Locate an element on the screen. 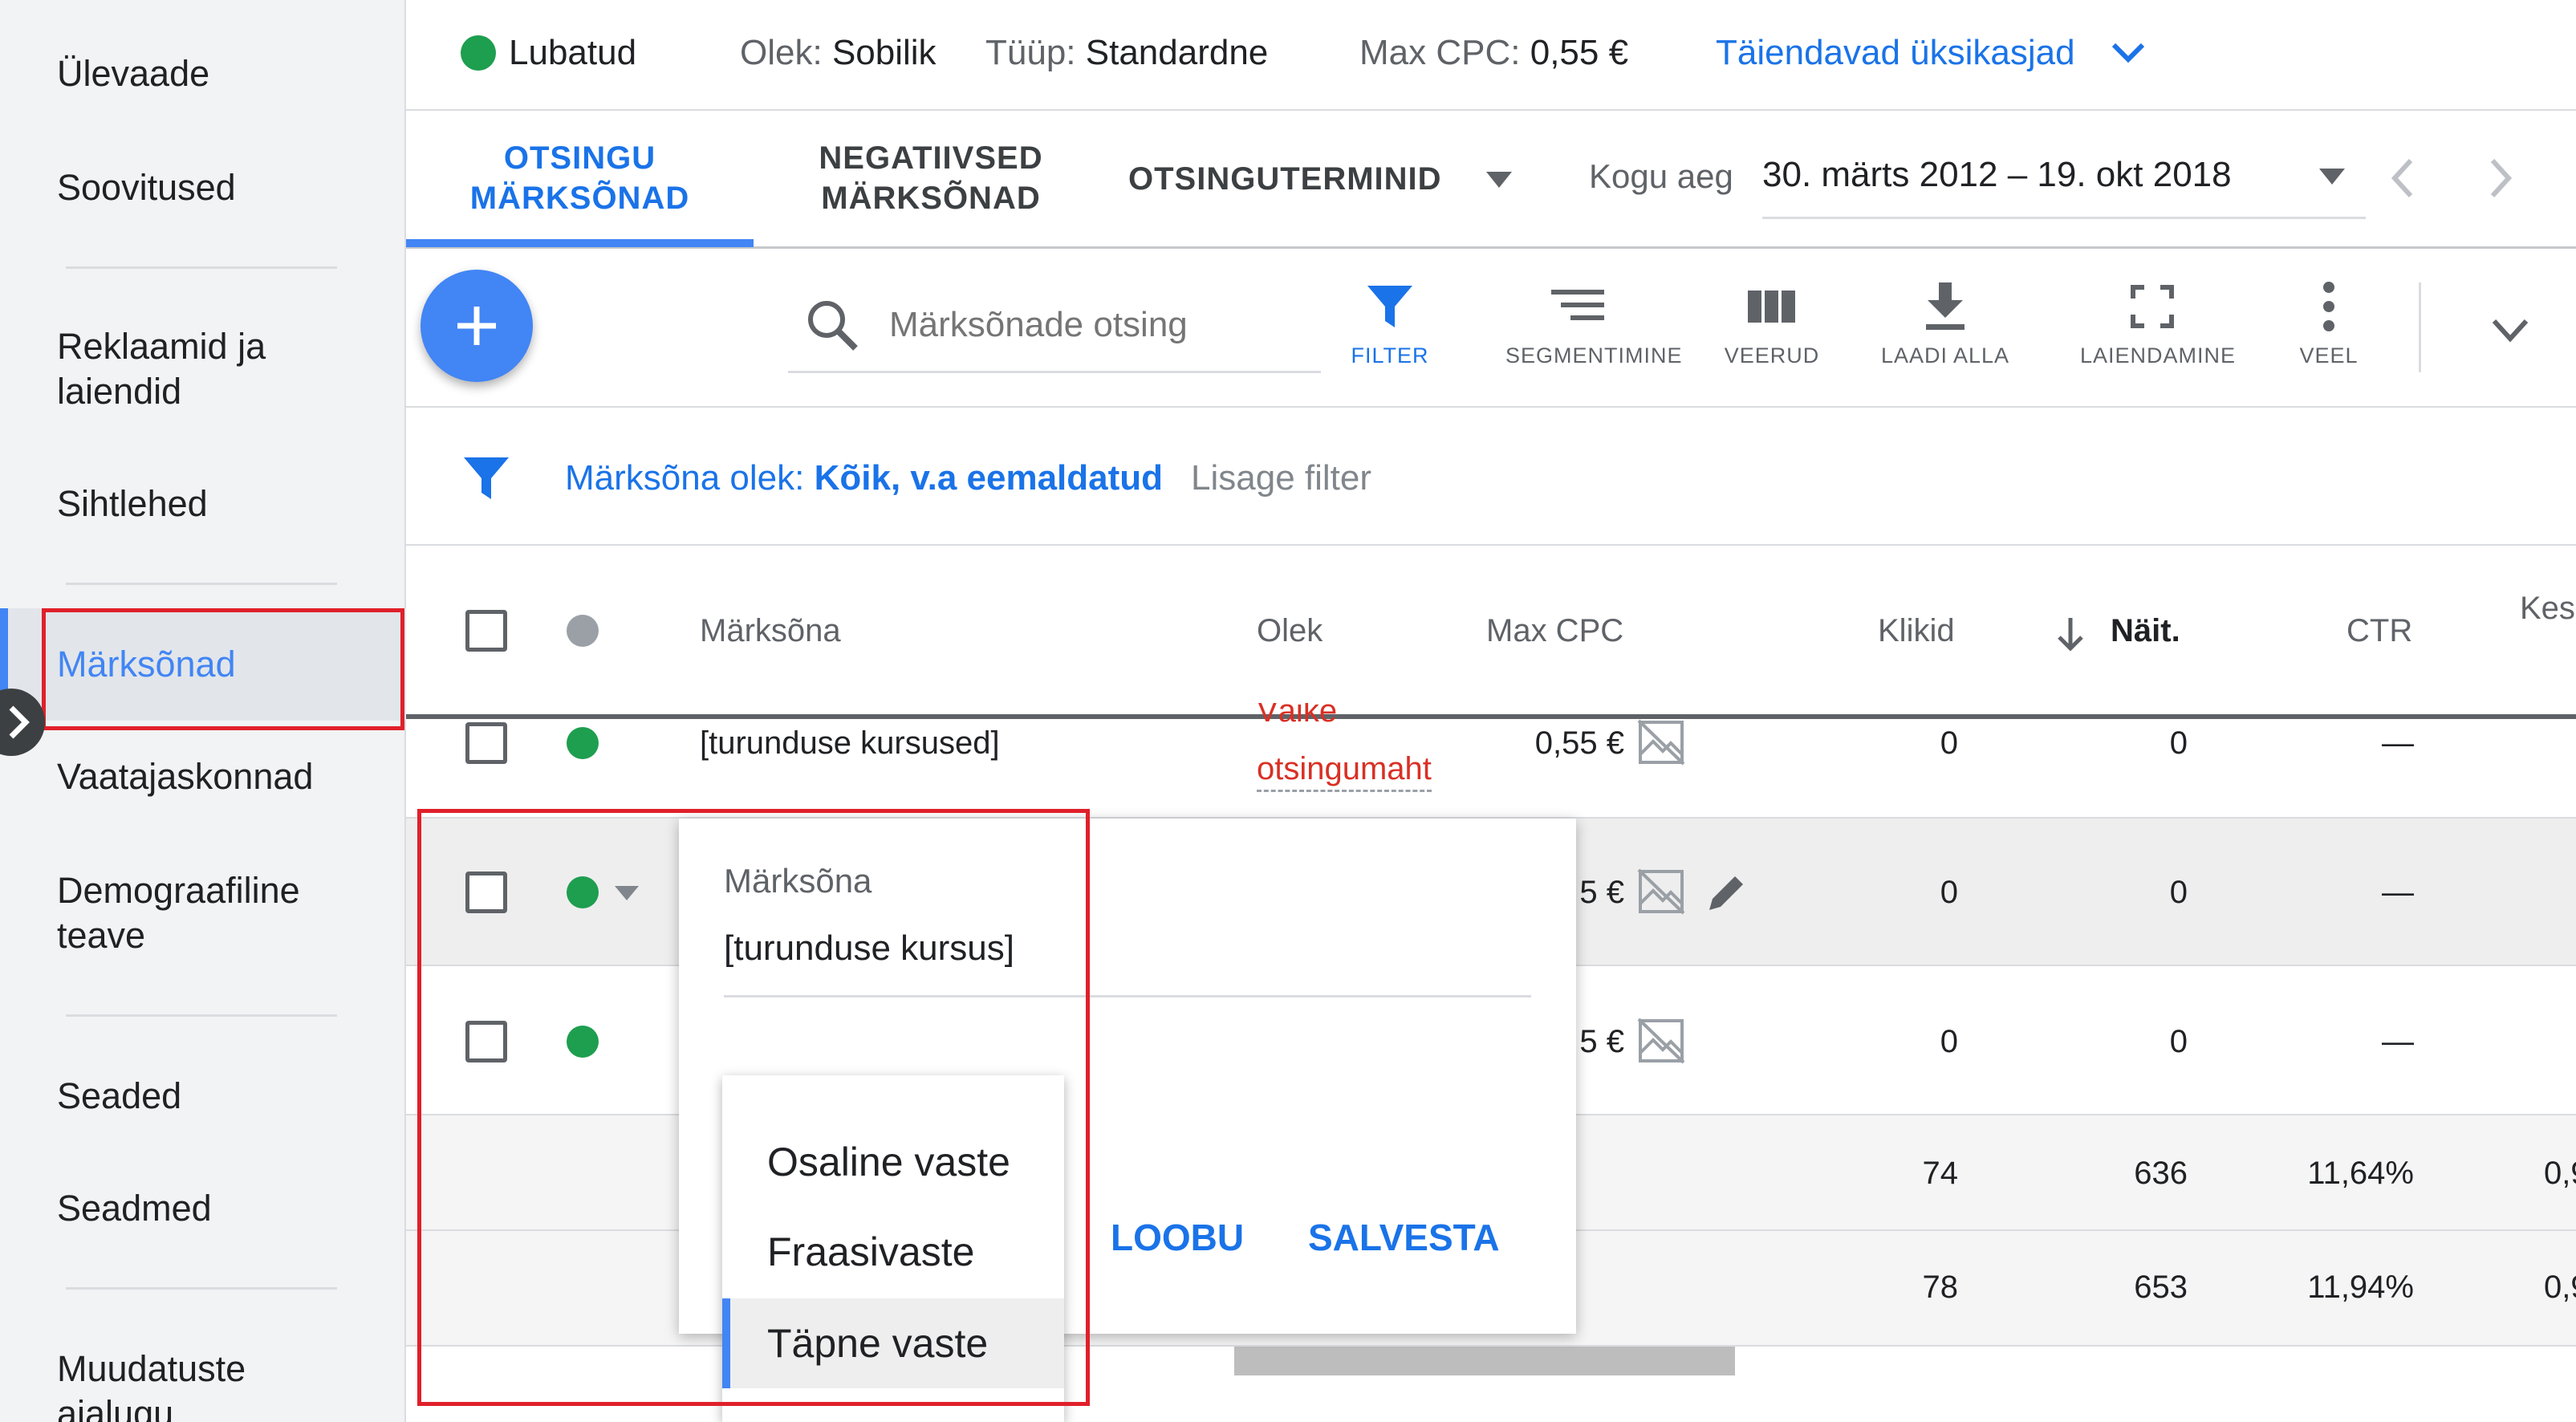  totals-ctr: 11,64% is located at coordinates (2360, 1173).